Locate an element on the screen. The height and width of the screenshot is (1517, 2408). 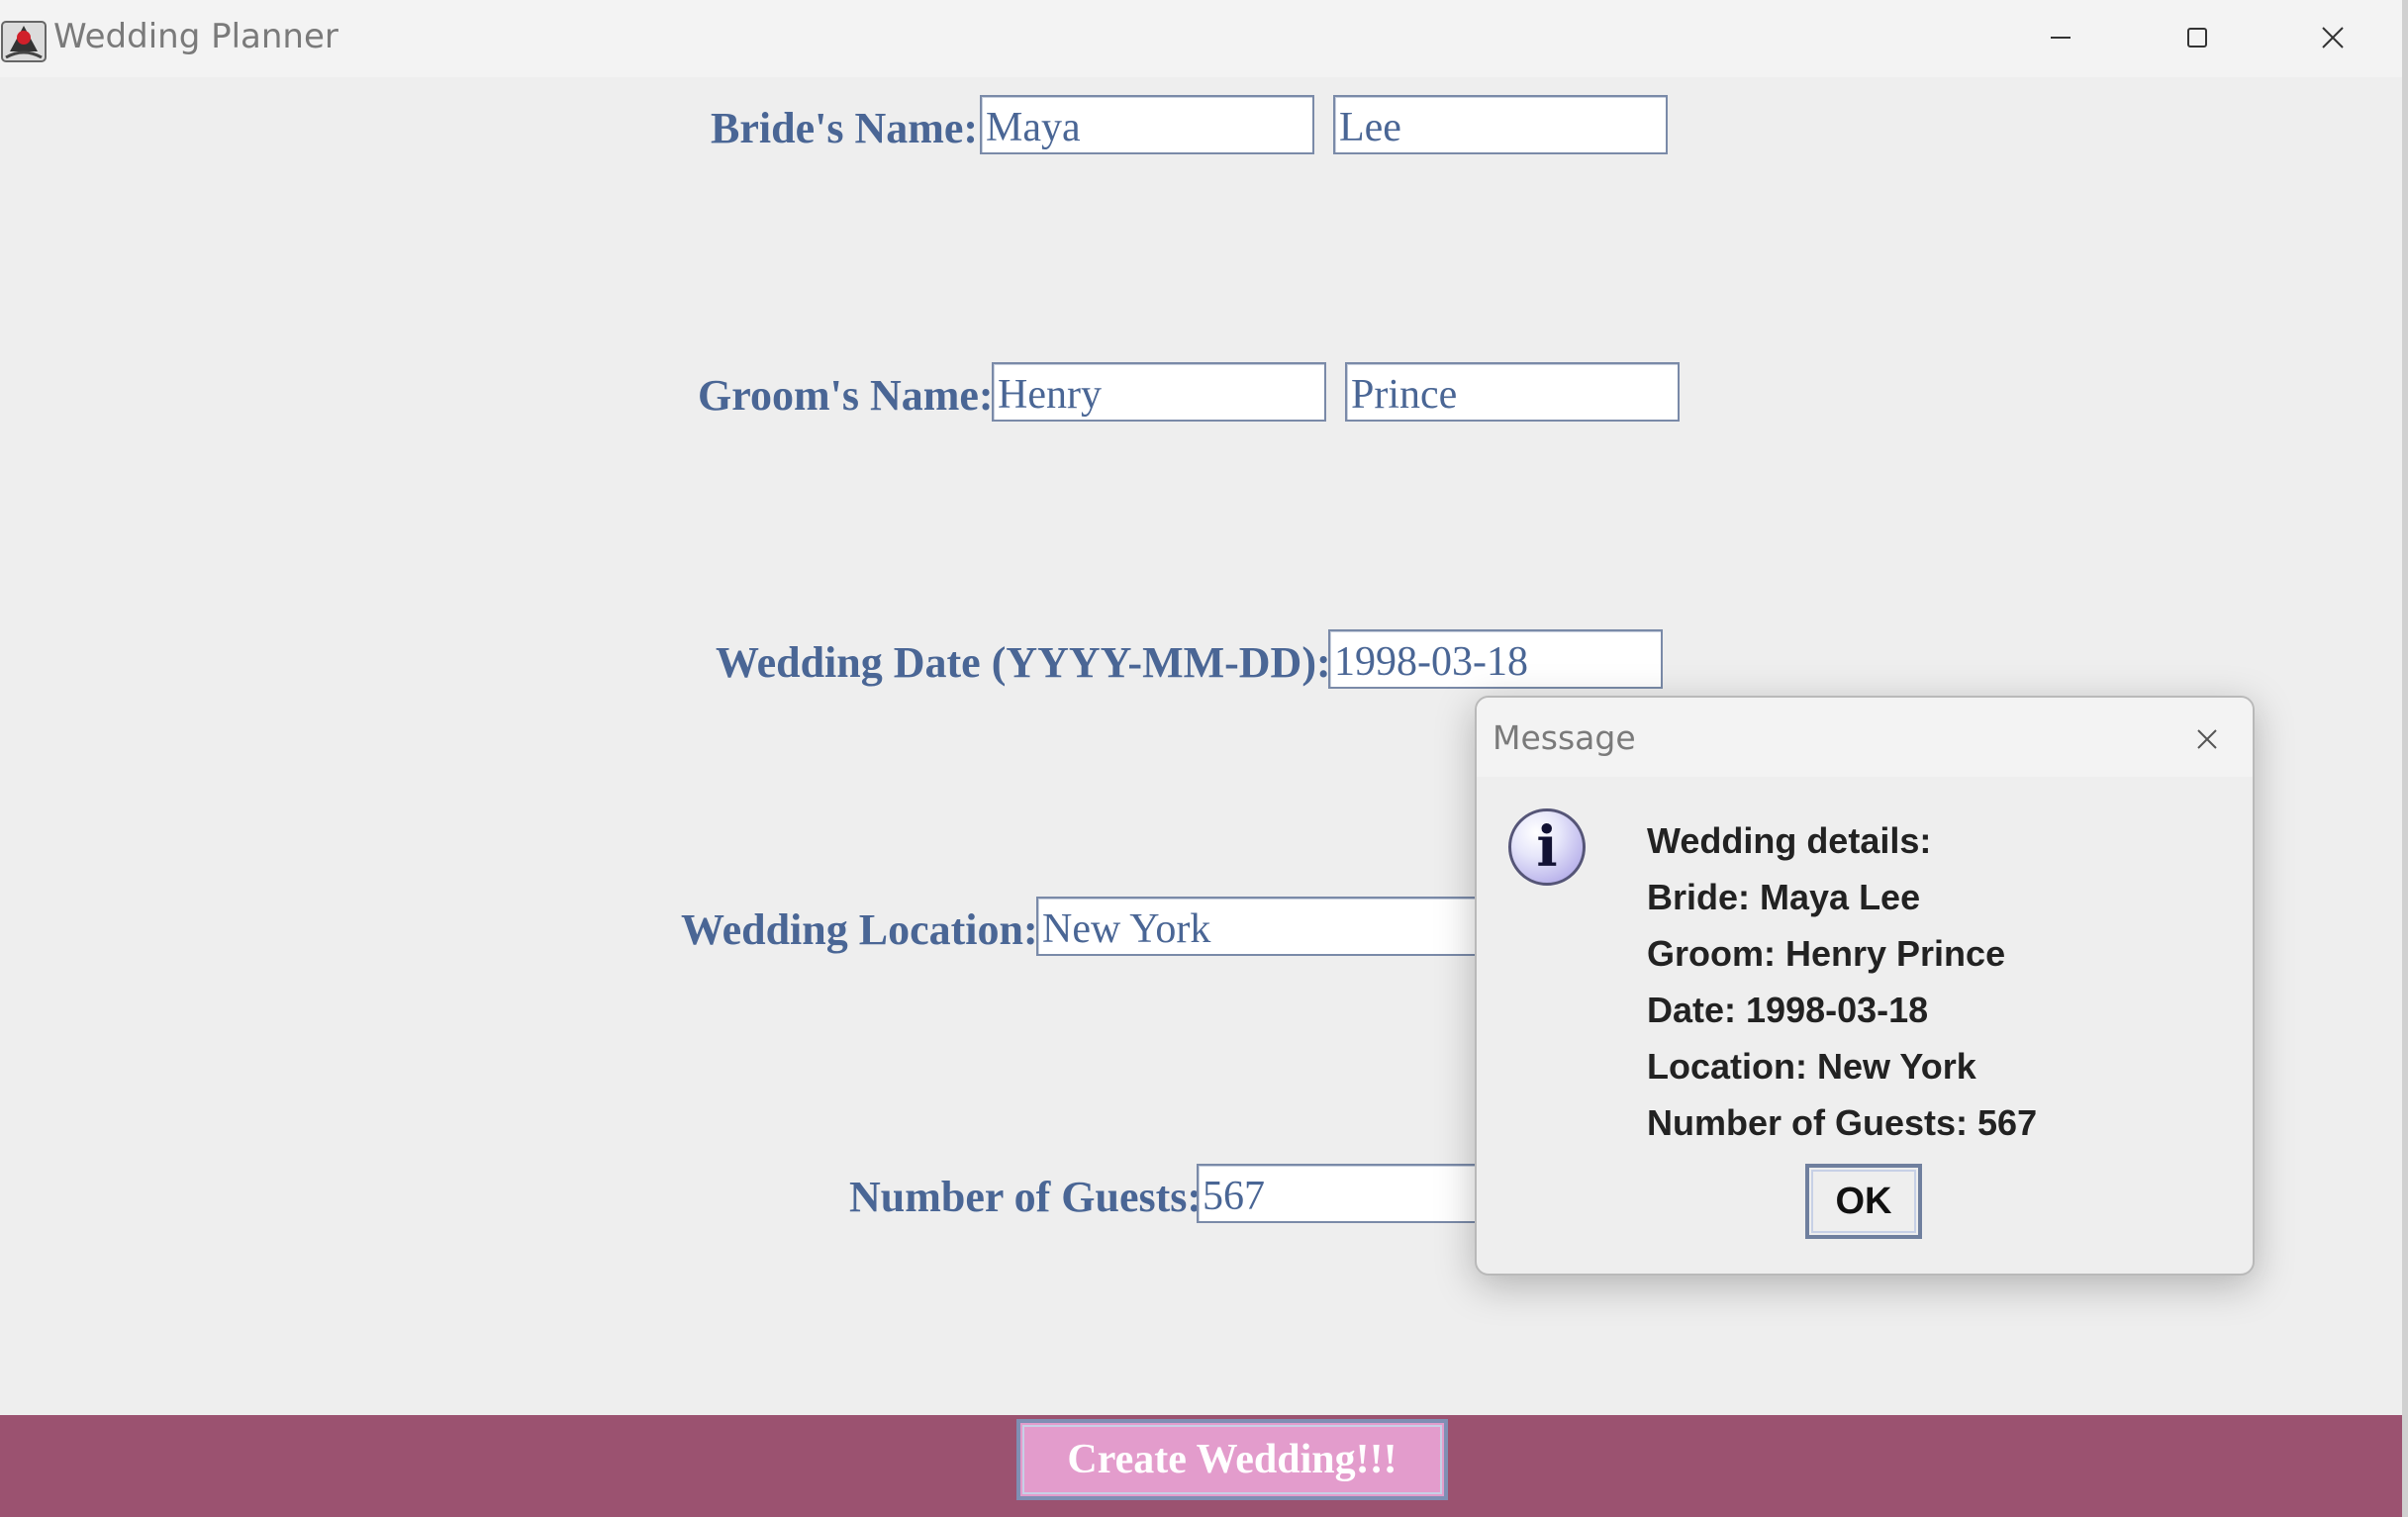
ok-button: OK is located at coordinates (1863, 1201).